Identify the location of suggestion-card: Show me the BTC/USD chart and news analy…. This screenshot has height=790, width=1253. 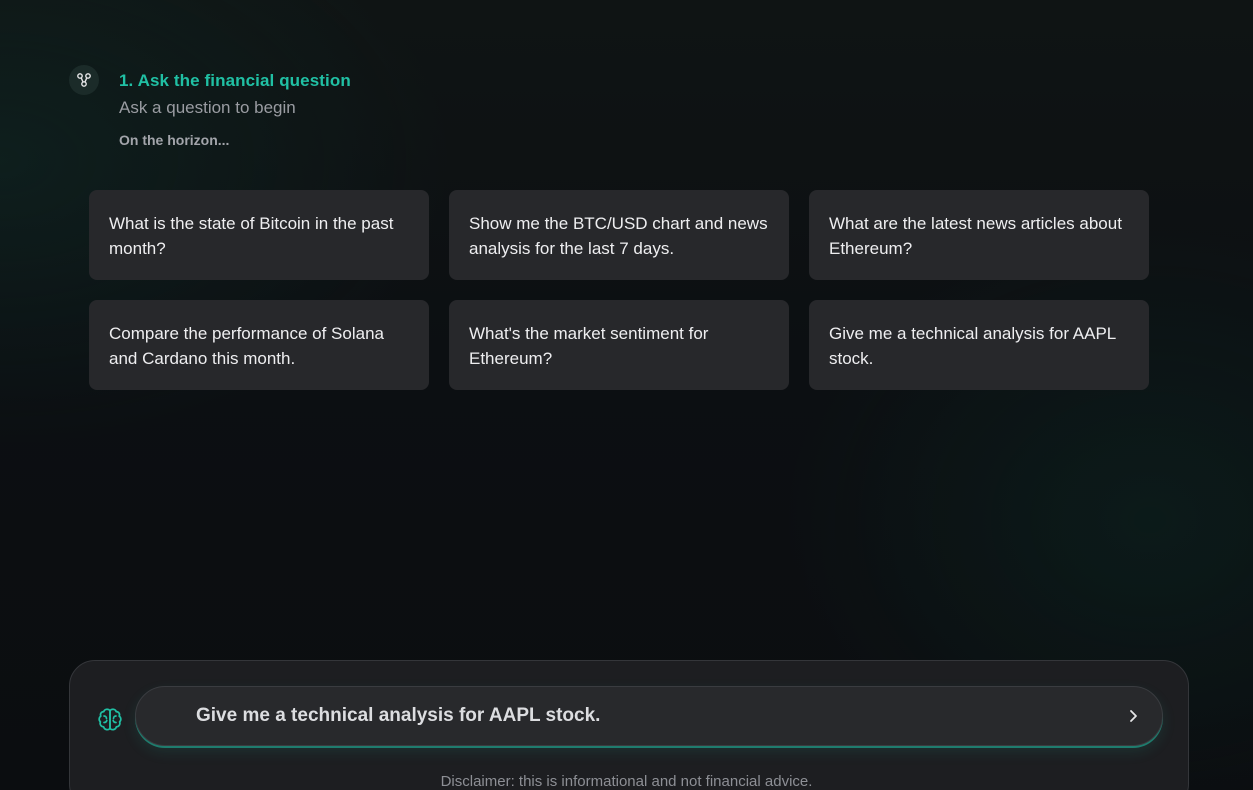
(619, 235).